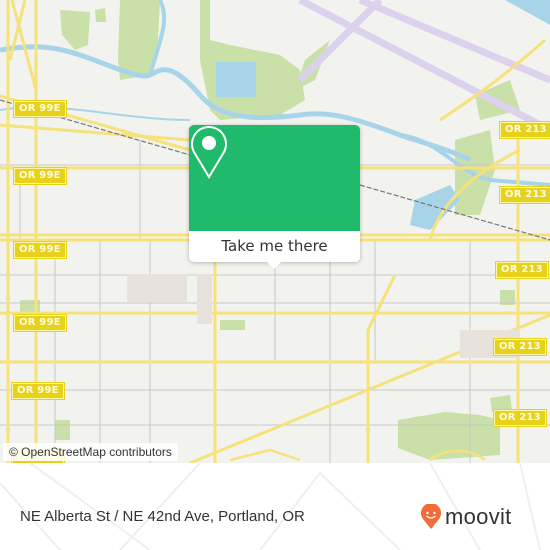  What do you see at coordinates (209, 152) in the screenshot?
I see `location-pin-icon` at bounding box center [209, 152].